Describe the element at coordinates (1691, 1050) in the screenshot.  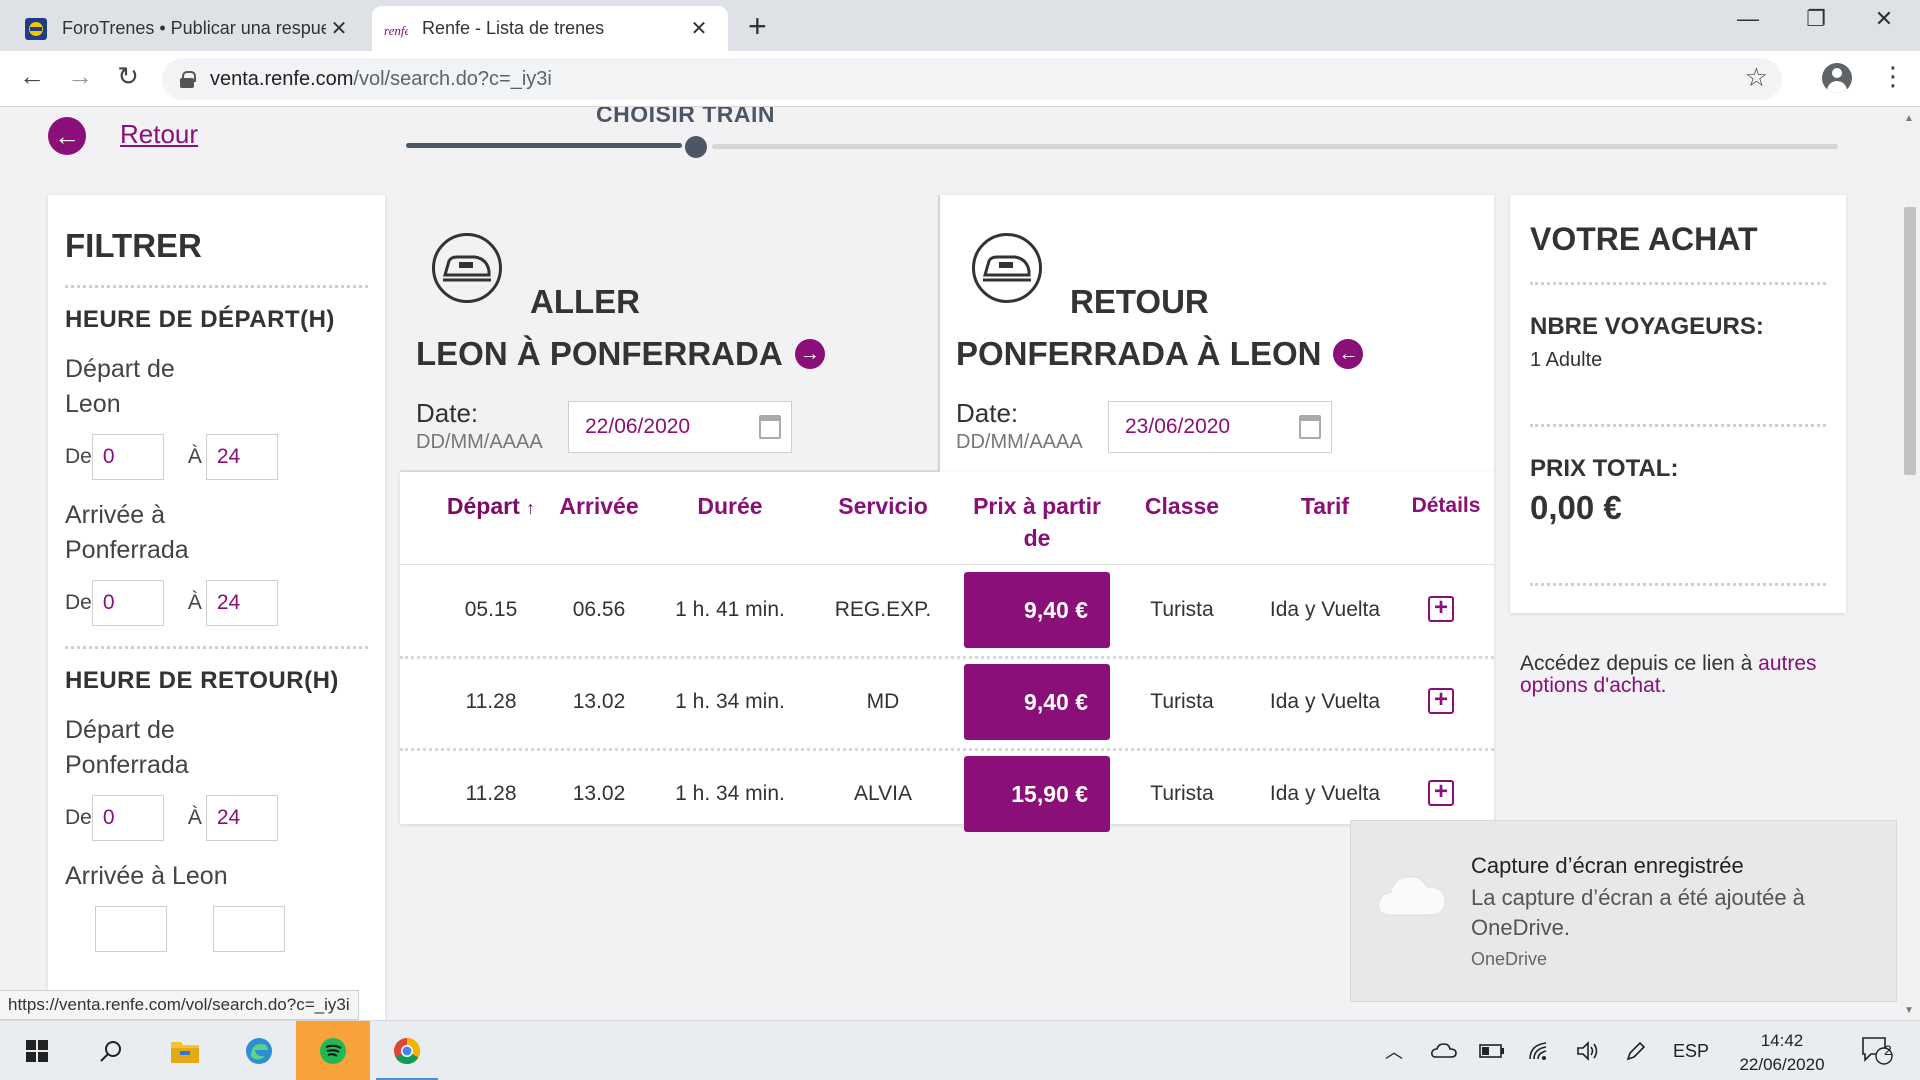
I see `input-language-indicator: ESP` at that location.